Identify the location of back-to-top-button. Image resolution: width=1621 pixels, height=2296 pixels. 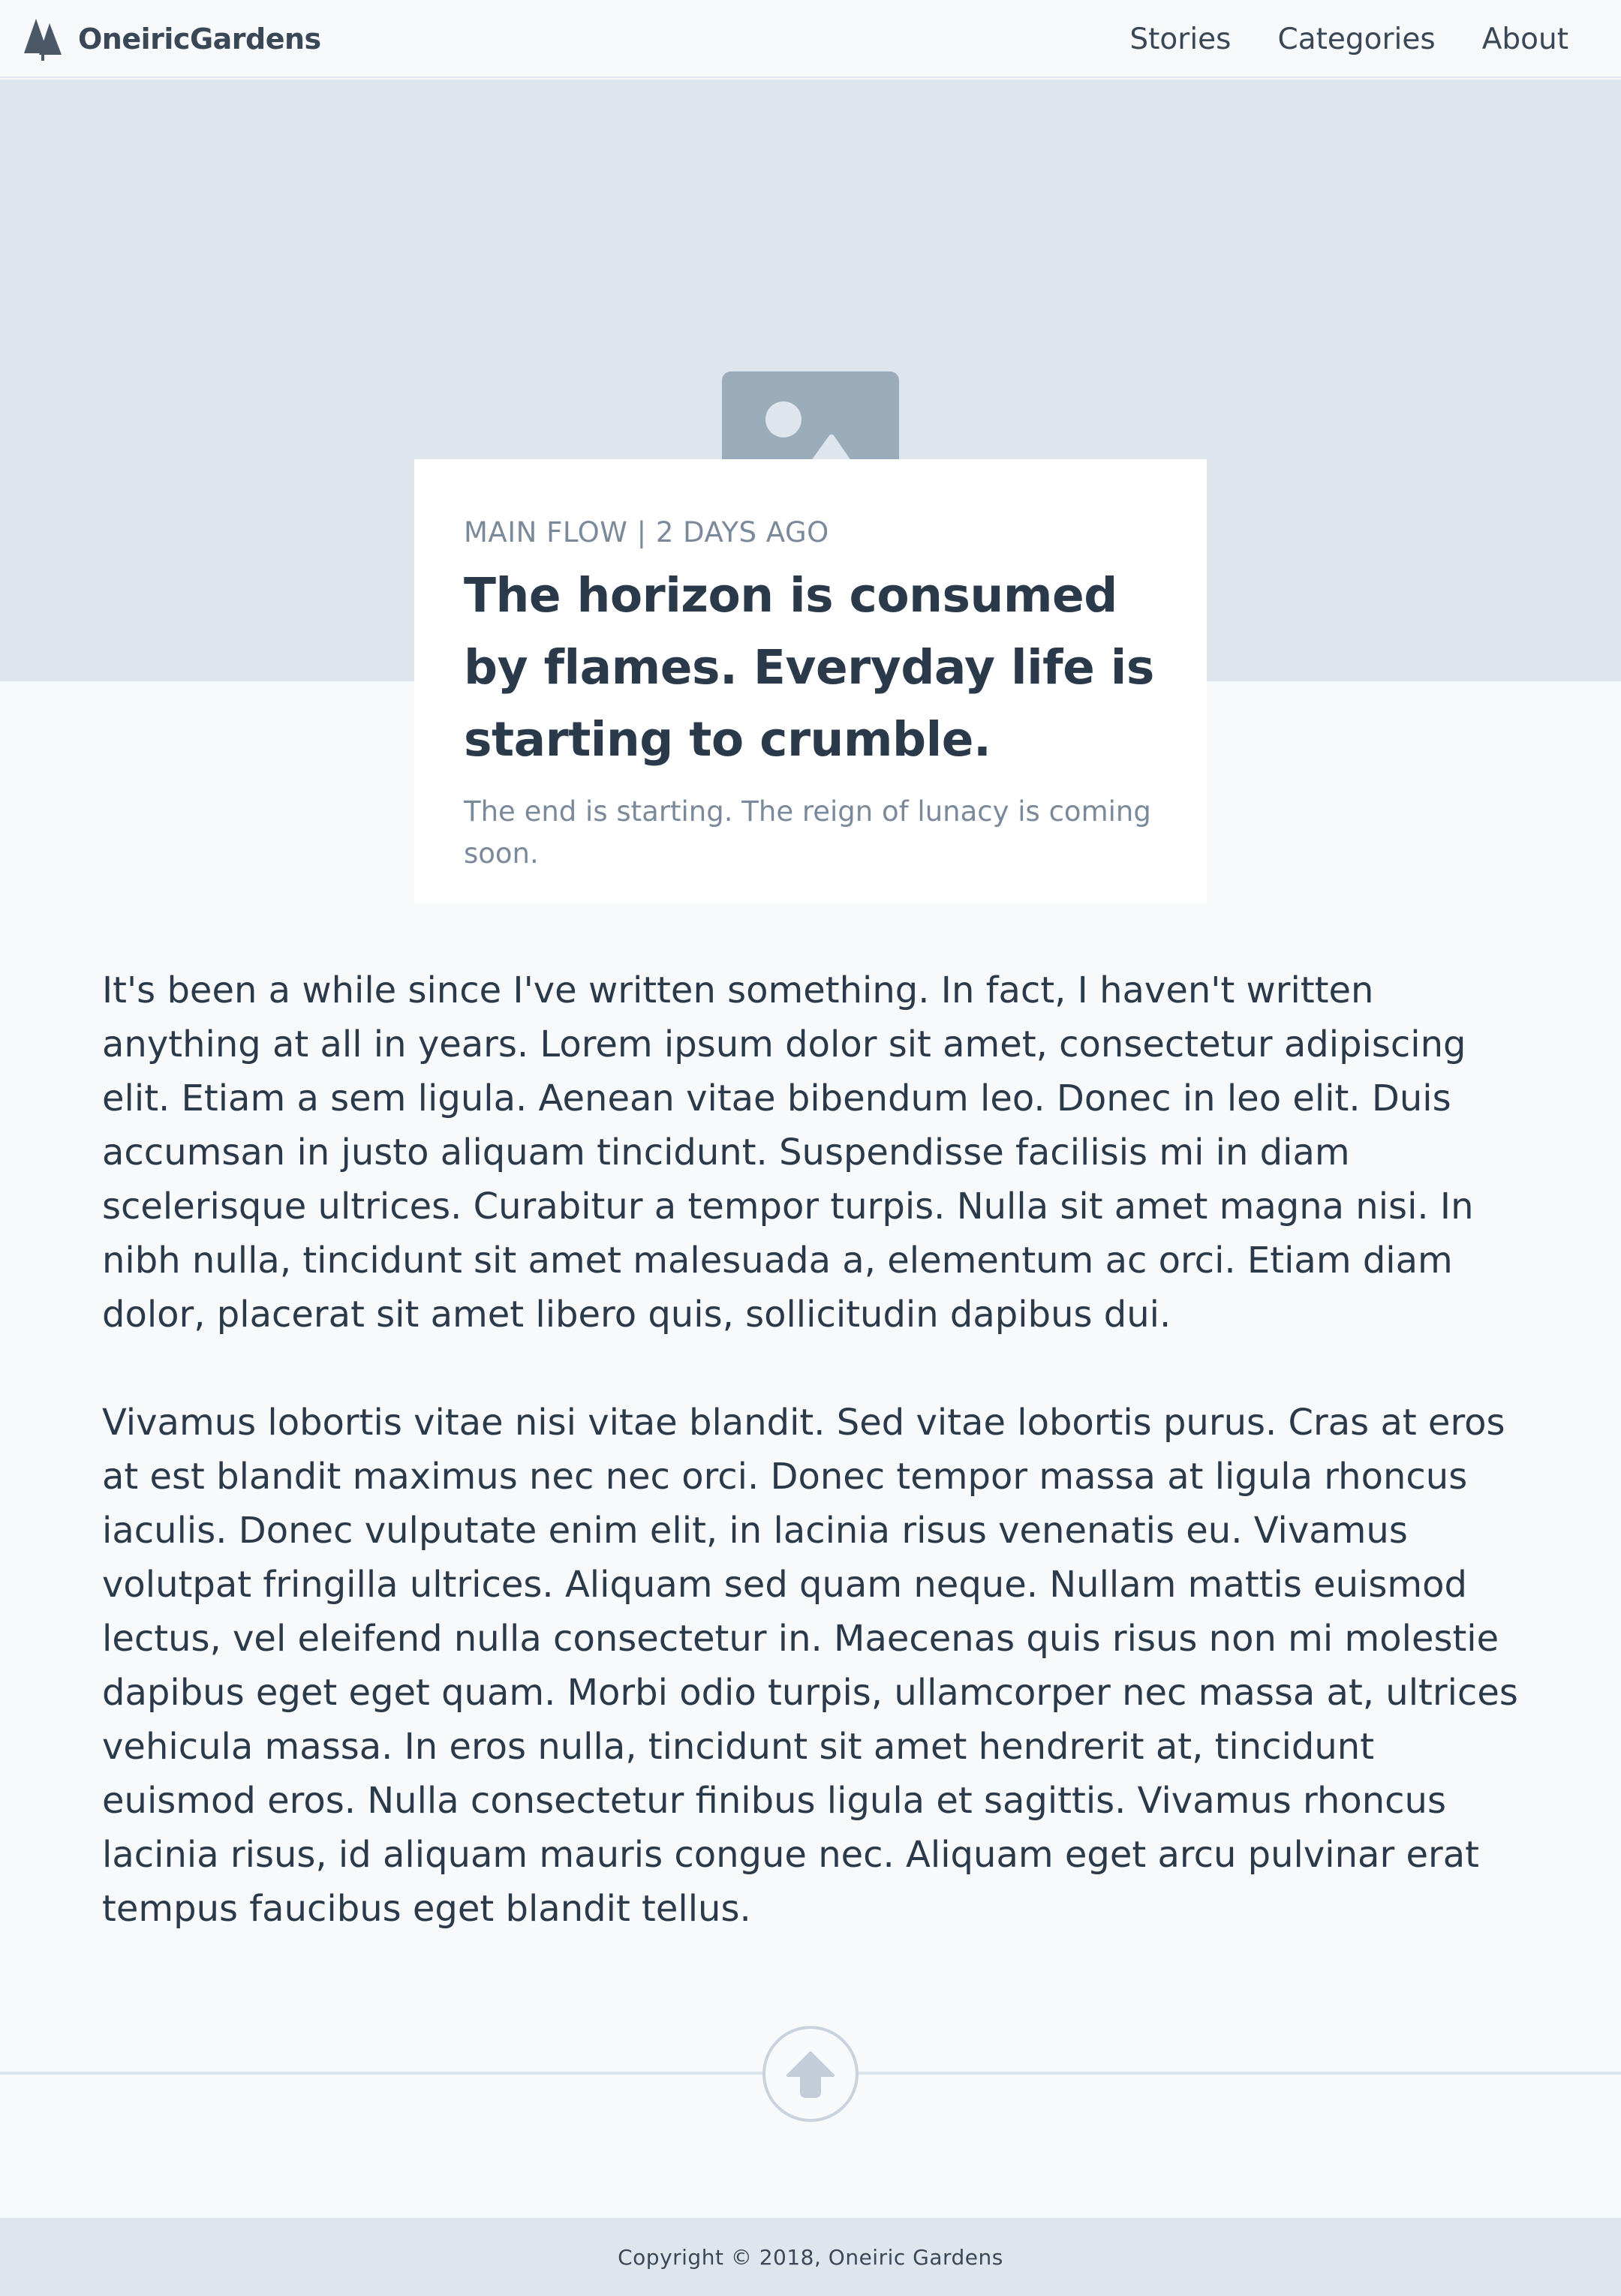
(810, 2074).